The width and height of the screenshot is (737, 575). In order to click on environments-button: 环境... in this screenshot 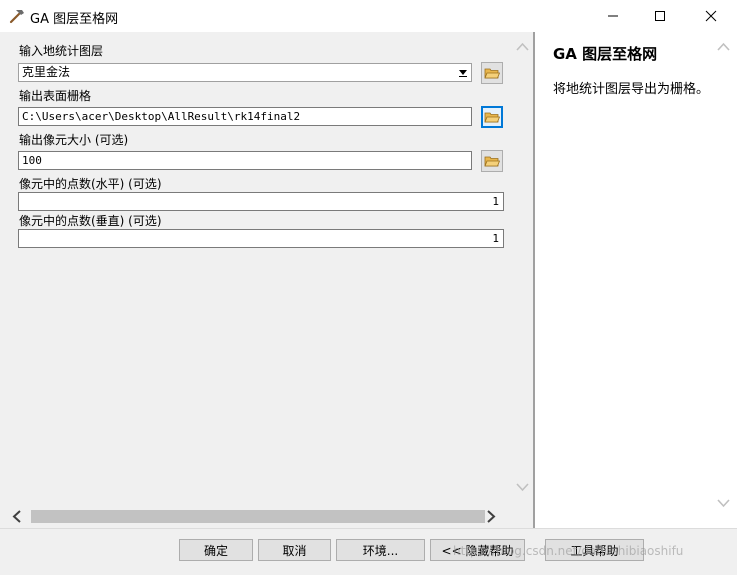, I will do `click(380, 550)`.